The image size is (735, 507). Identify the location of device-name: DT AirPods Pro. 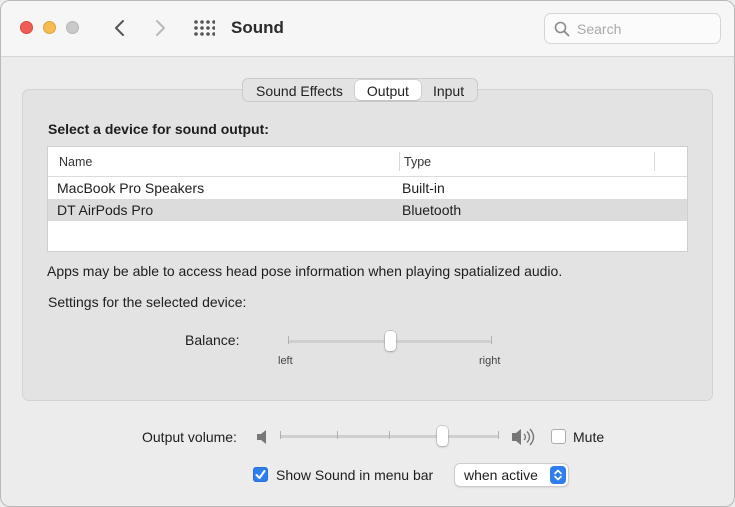
(105, 210).